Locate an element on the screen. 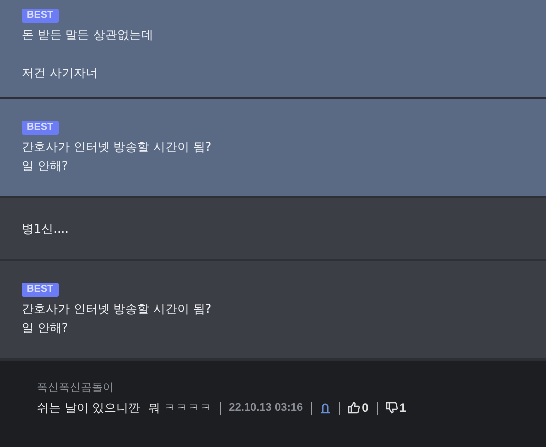 This screenshot has height=447, width=546. like-button: 0 is located at coordinates (358, 408).